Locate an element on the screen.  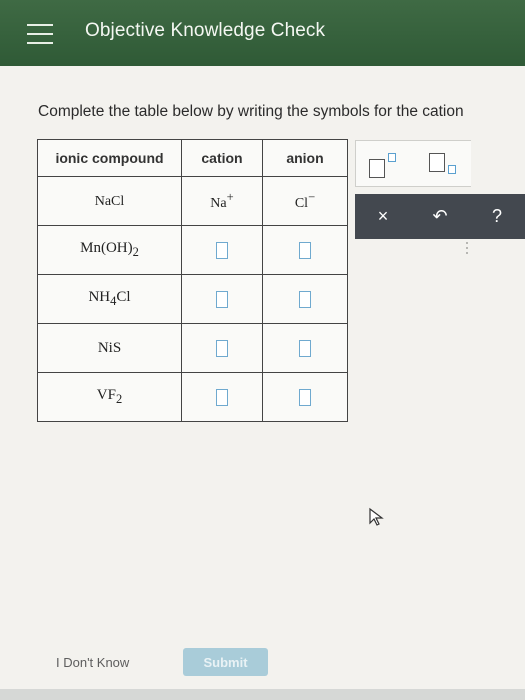
cation-cell: Na+ is located at coordinates (222, 201).